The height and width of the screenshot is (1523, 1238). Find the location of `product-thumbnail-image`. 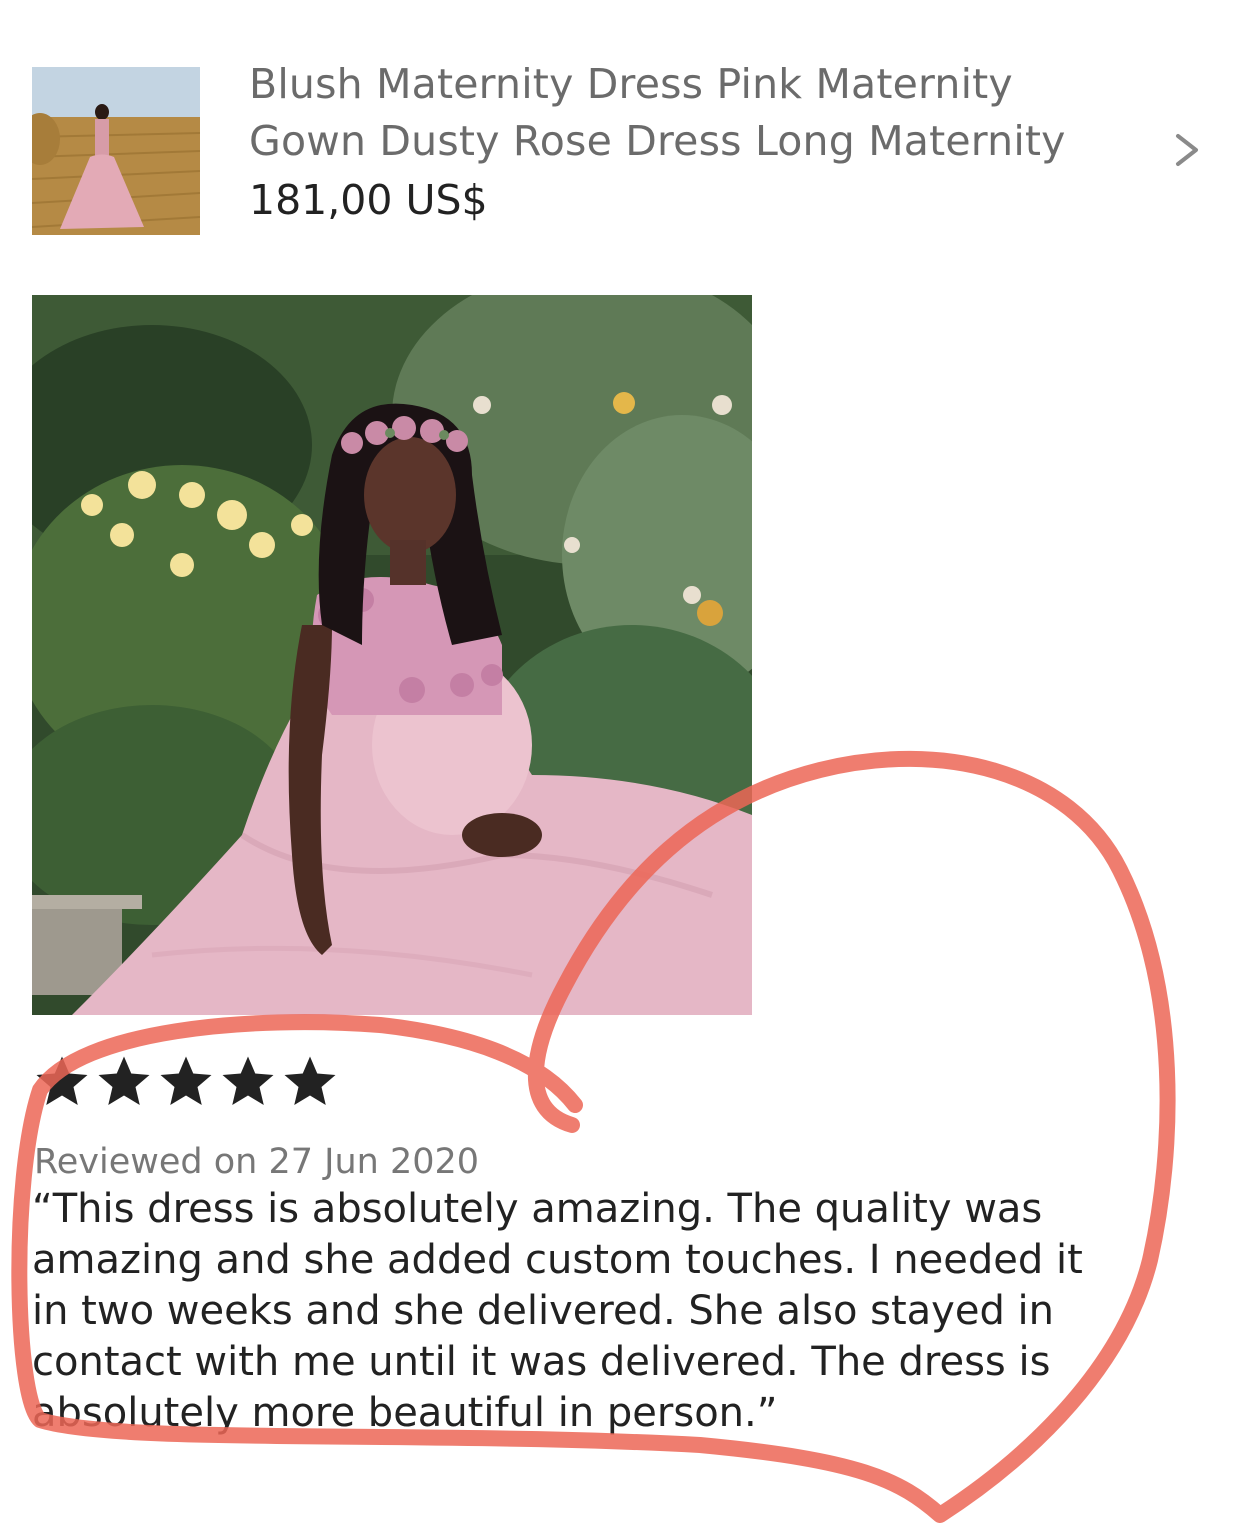

product-thumbnail-image is located at coordinates (116, 151).